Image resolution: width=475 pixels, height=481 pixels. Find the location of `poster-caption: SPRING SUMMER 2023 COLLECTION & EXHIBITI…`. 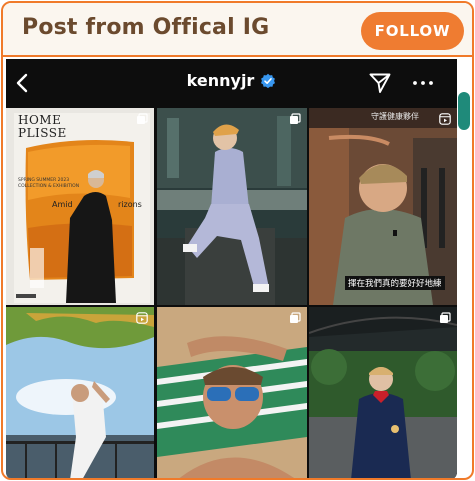

poster-caption: SPRING SUMMER 2023 COLLECTION & EXHIBITI… is located at coordinates (48, 184).